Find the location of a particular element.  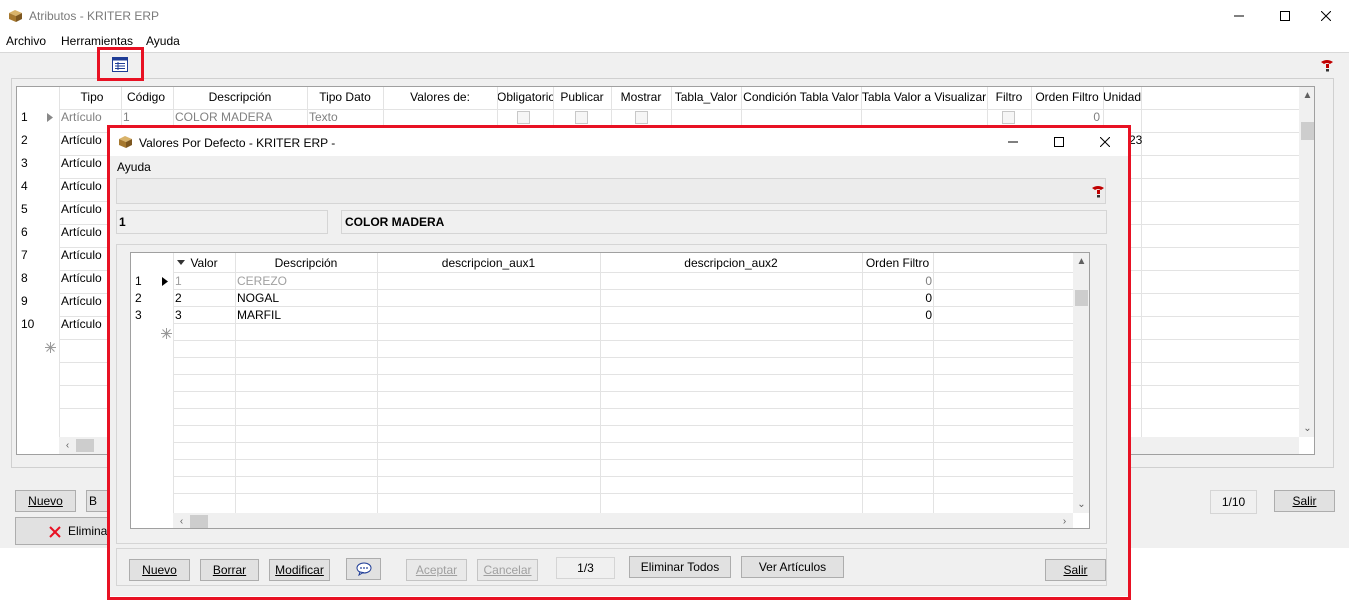

column-header: Obligatorio is located at coordinates (525, 98).